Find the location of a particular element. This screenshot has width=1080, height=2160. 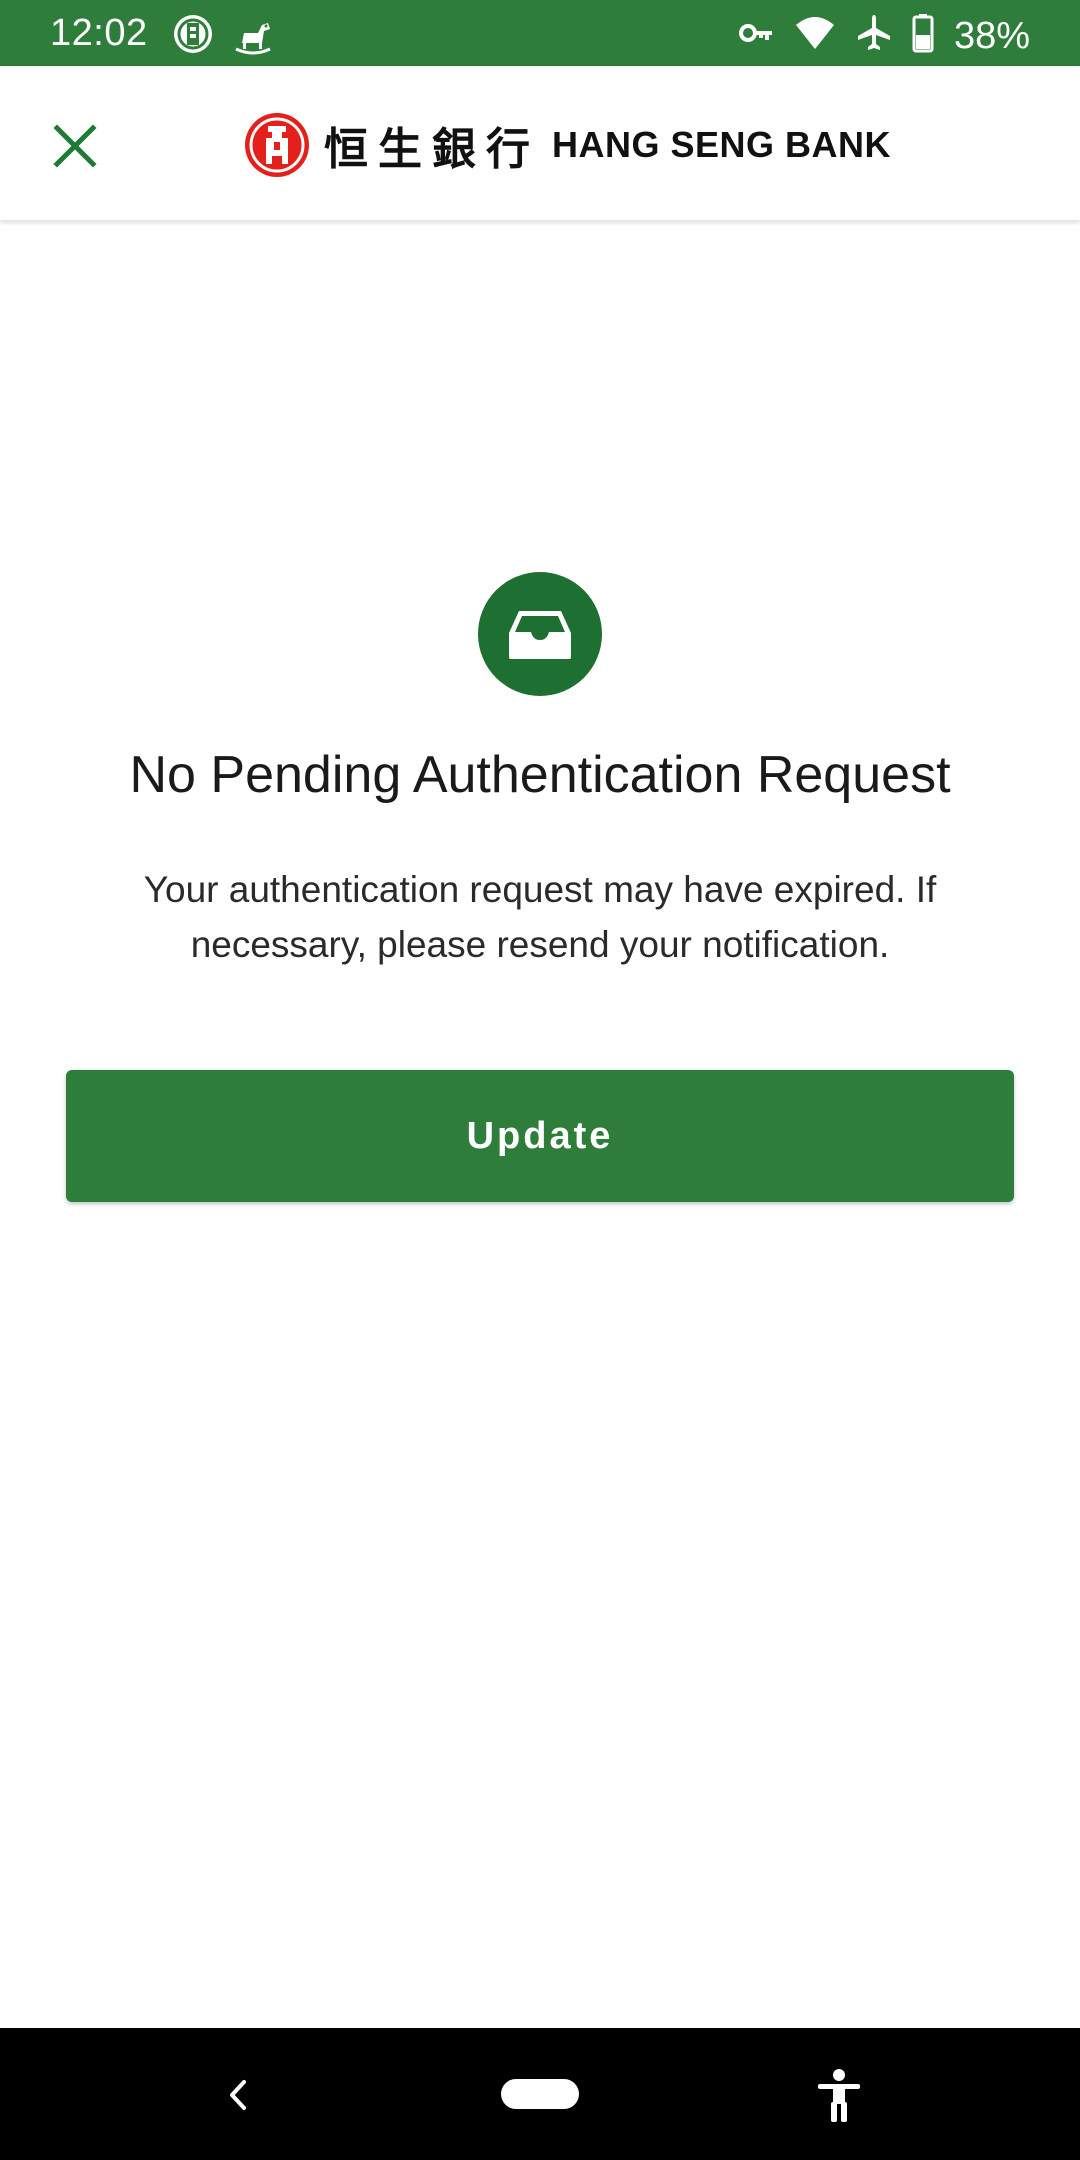

hang-seng-logo: 恒生銀行 HANG SENG BANK is located at coordinates (567, 145).